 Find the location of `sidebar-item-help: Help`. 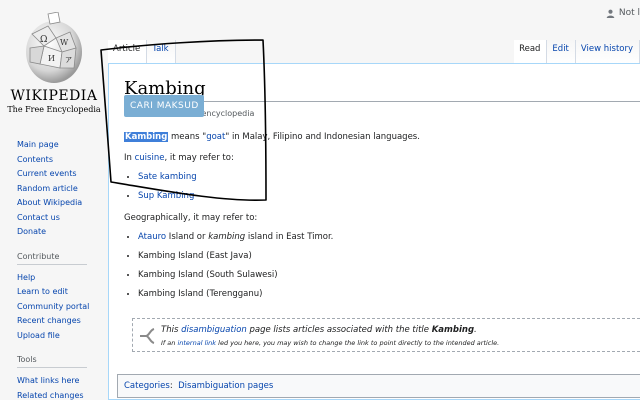

sidebar-item-help: Help is located at coordinates (62, 278).